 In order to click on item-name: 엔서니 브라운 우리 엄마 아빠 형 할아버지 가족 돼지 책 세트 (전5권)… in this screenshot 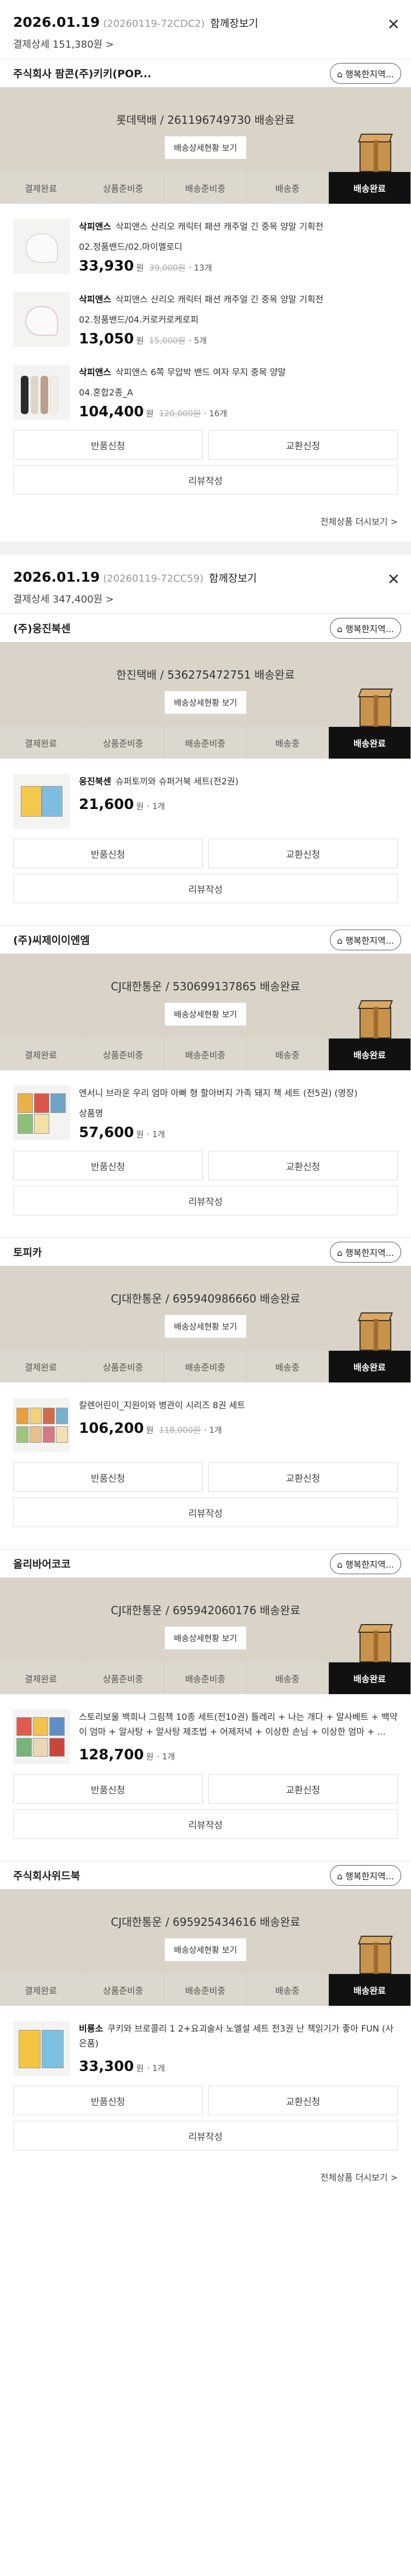, I will do `click(219, 1093)`.